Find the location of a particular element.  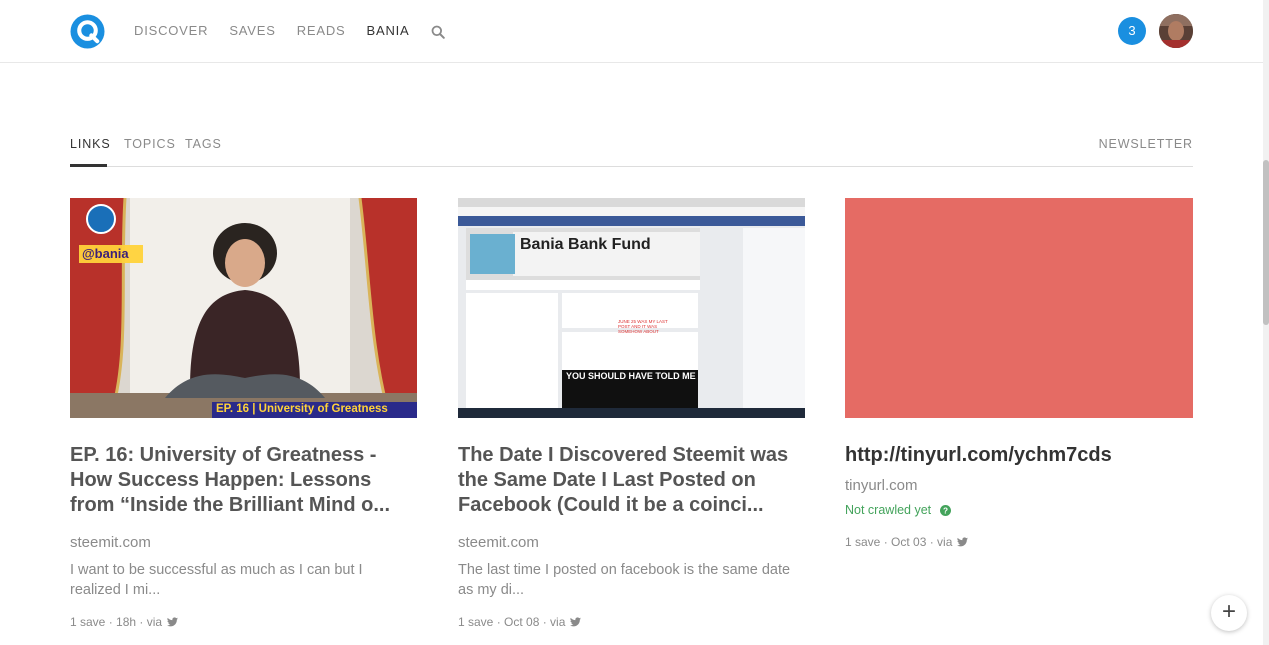

card-meta-text: 1 save · Oct 08 · via is located at coordinates (512, 622).